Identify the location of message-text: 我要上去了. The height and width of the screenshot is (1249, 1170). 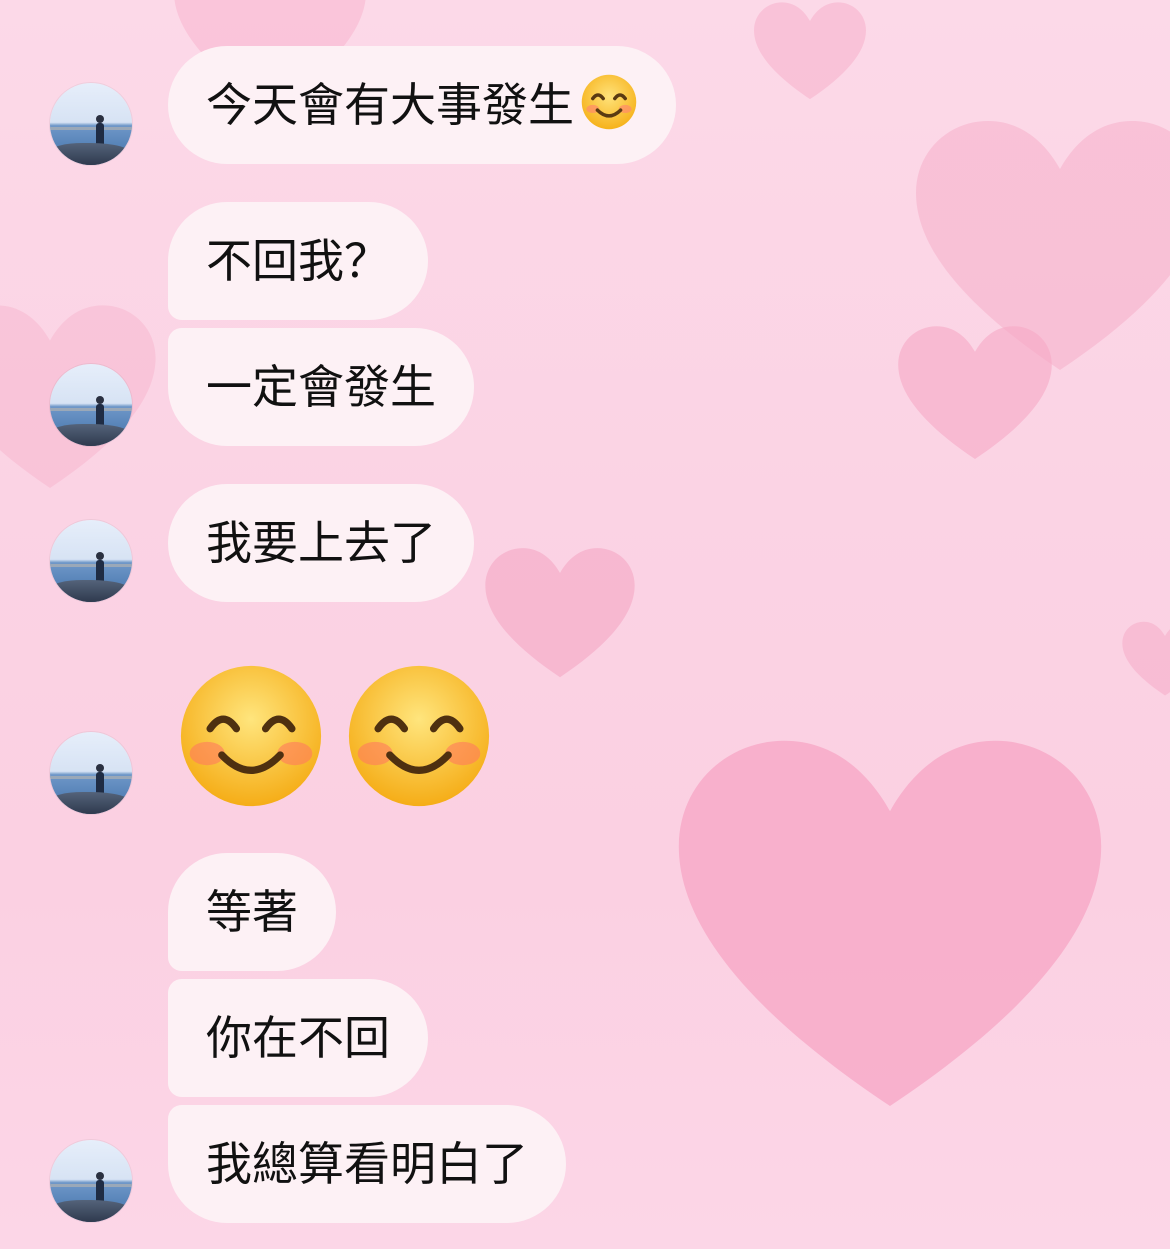
(321, 543).